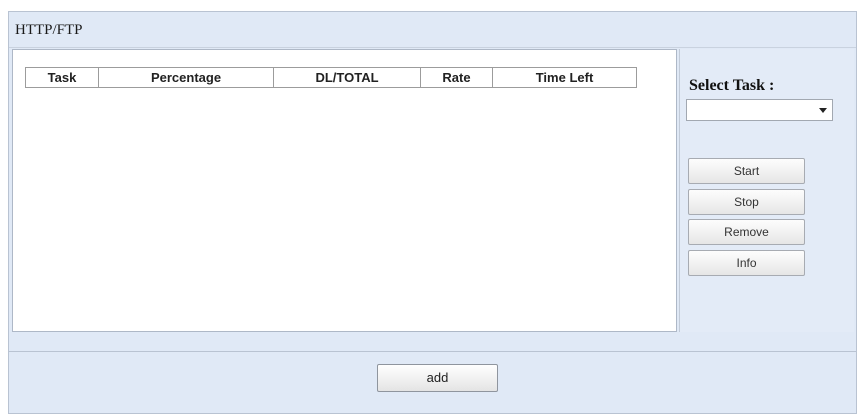 The width and height of the screenshot is (858, 414). What do you see at coordinates (746, 263) in the screenshot?
I see `info-button: Info` at bounding box center [746, 263].